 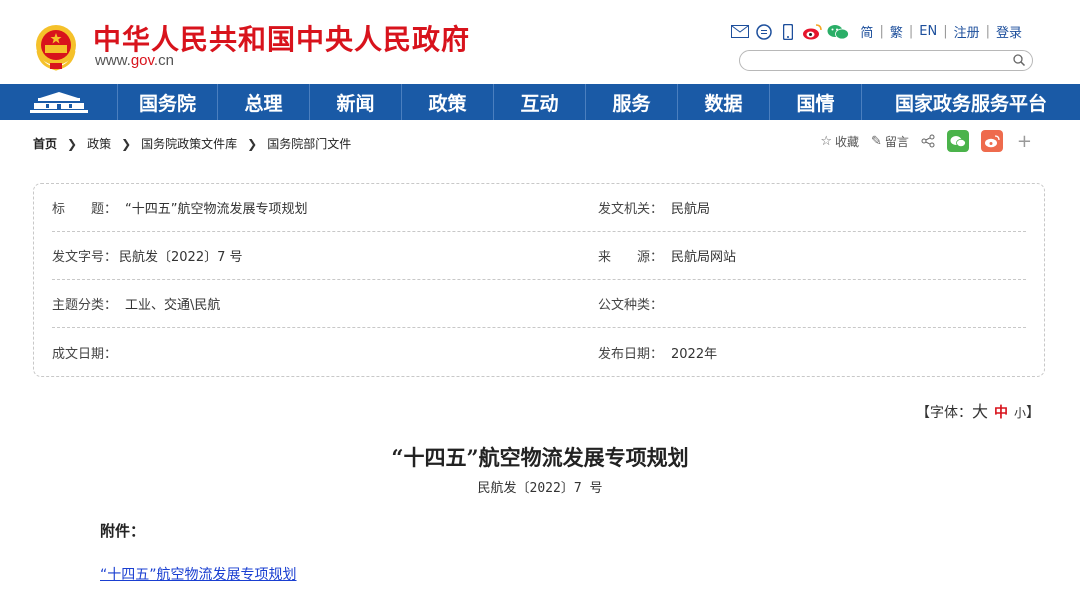 I want to click on search-box, so click(x=886, y=60).